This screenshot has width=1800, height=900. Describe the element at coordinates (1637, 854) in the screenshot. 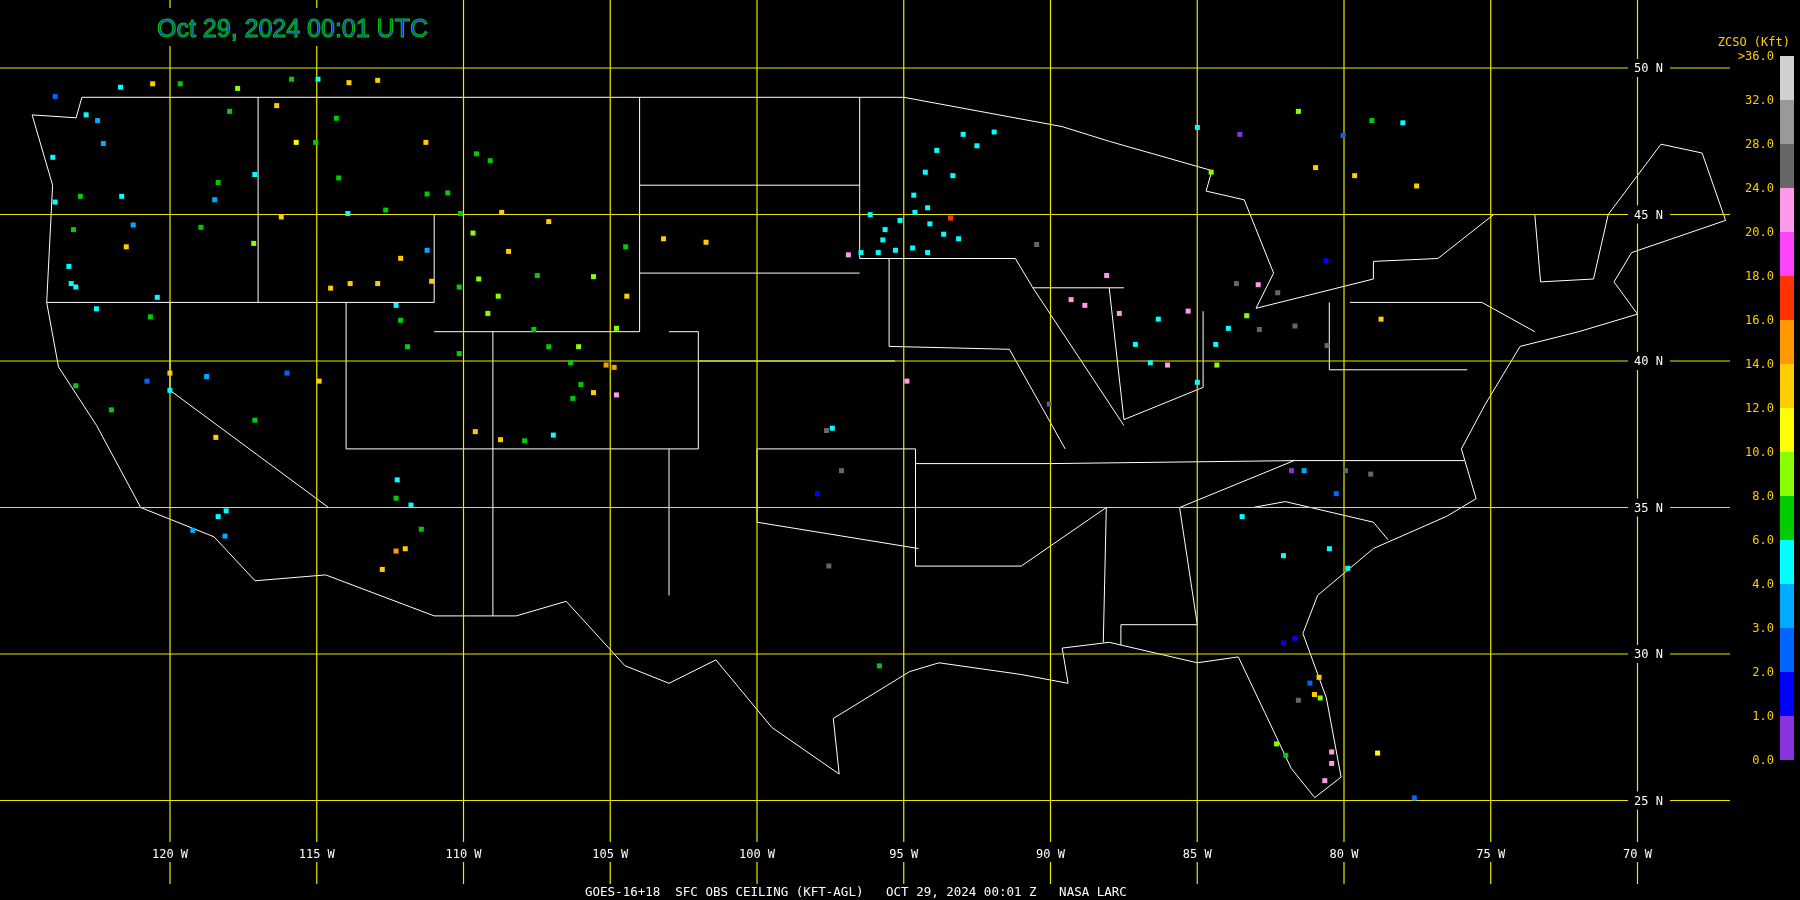

I see `longitude-label: 70 W` at that location.